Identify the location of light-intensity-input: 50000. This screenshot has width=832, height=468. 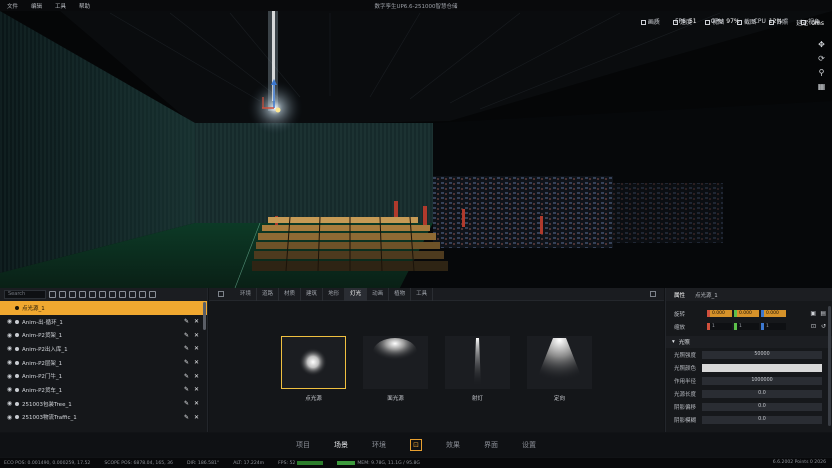
(762, 354).